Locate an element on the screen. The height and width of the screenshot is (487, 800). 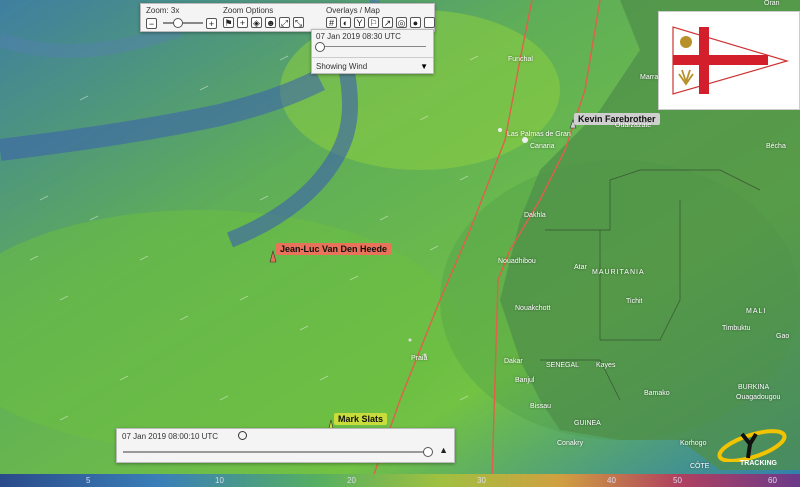
place-dakar: Dakar is located at coordinates (513, 361).